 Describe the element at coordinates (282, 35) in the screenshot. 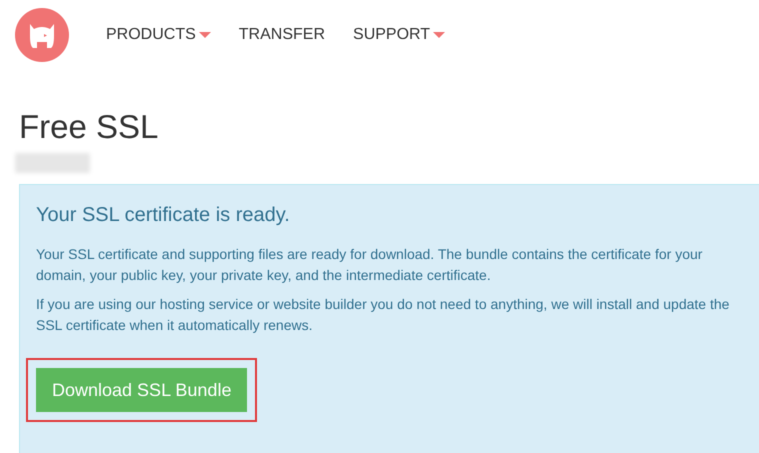

I see `nav-link: TRANSFER` at that location.